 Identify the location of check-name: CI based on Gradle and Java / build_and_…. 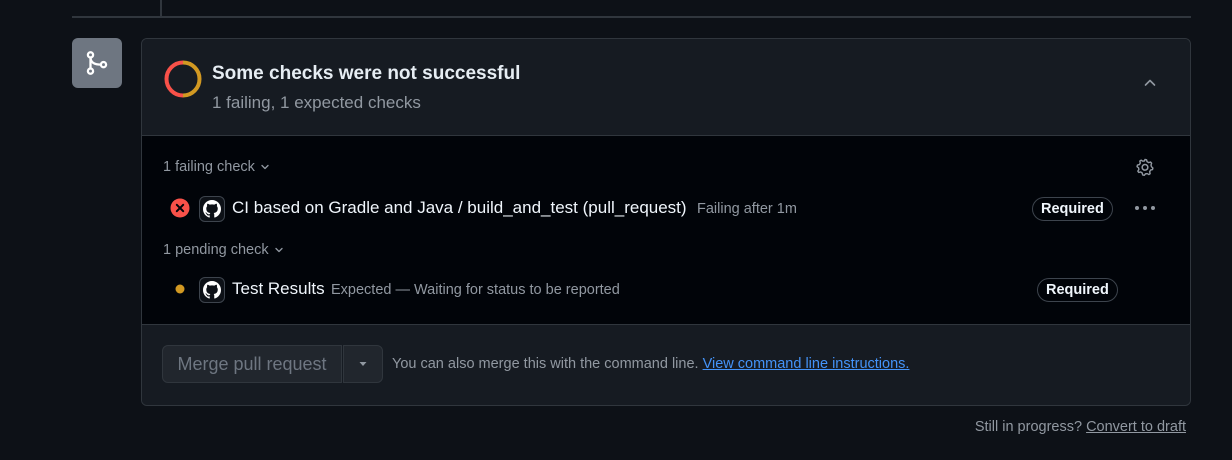
(459, 208).